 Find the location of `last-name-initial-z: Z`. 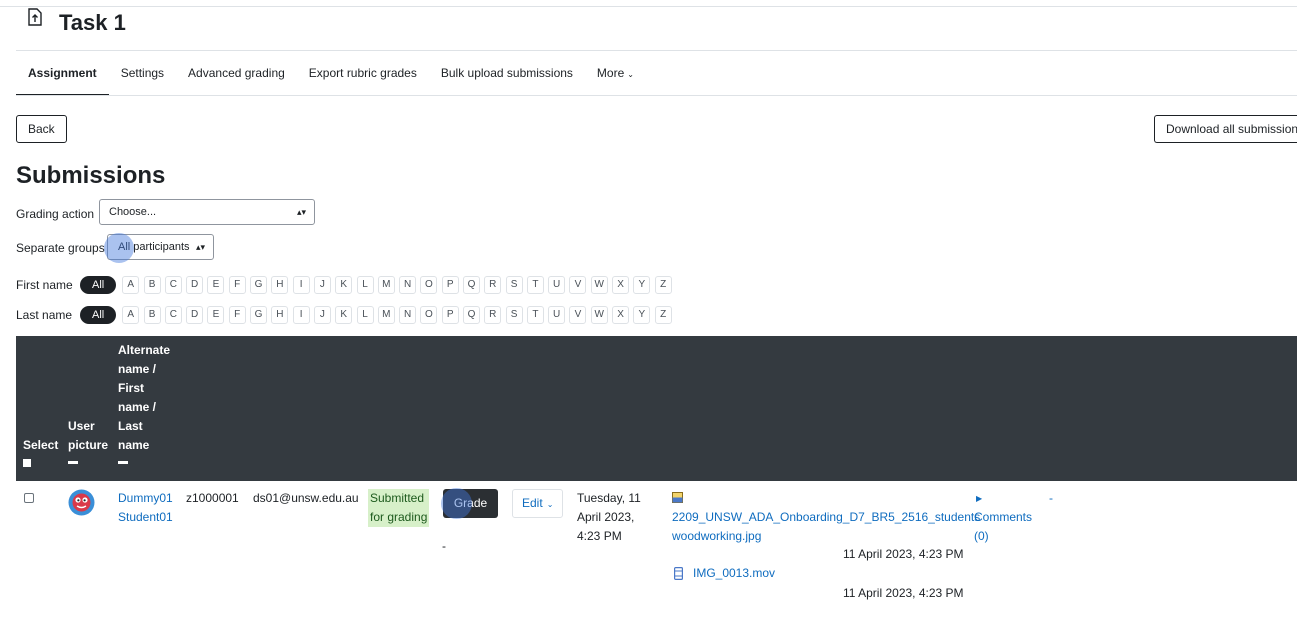

last-name-initial-z: Z is located at coordinates (663, 315).